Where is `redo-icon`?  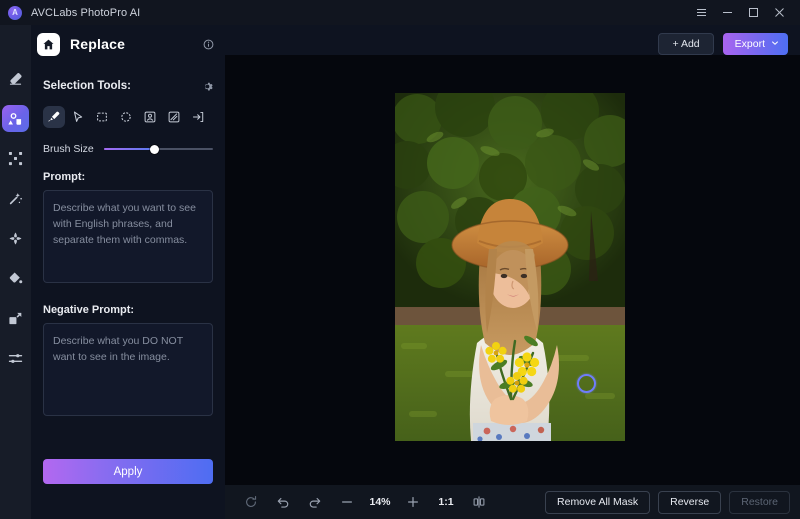
redo-icon is located at coordinates (315, 502).